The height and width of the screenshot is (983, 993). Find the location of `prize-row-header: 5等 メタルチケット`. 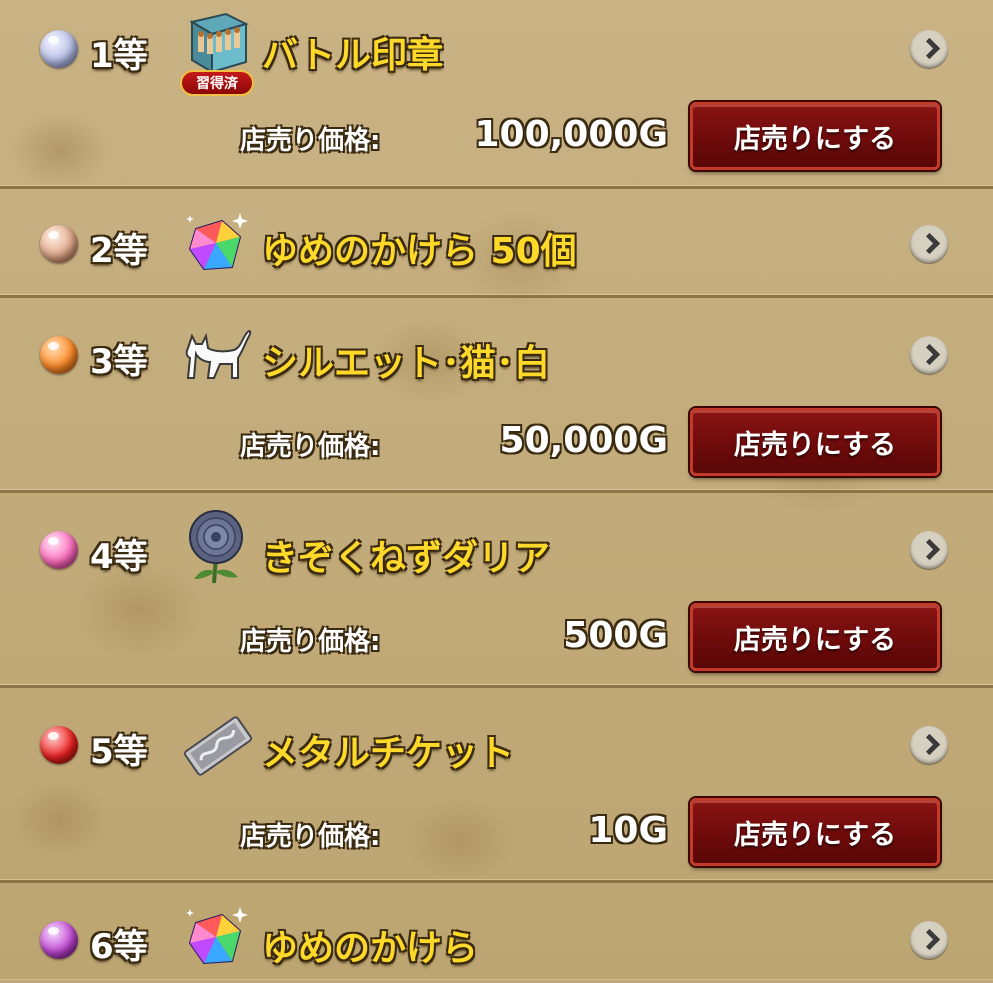

prize-row-header: 5等 メタルチケット is located at coordinates (496, 738).